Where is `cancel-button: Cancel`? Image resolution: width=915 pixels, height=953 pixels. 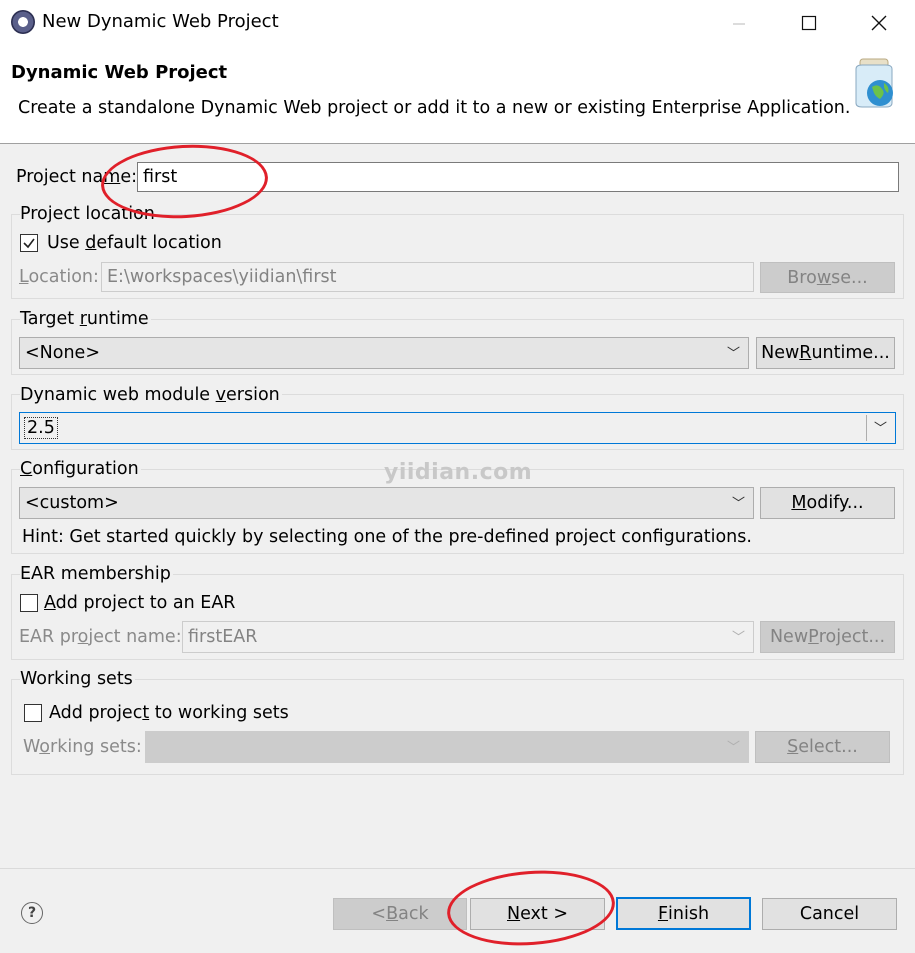 cancel-button: Cancel is located at coordinates (829, 914).